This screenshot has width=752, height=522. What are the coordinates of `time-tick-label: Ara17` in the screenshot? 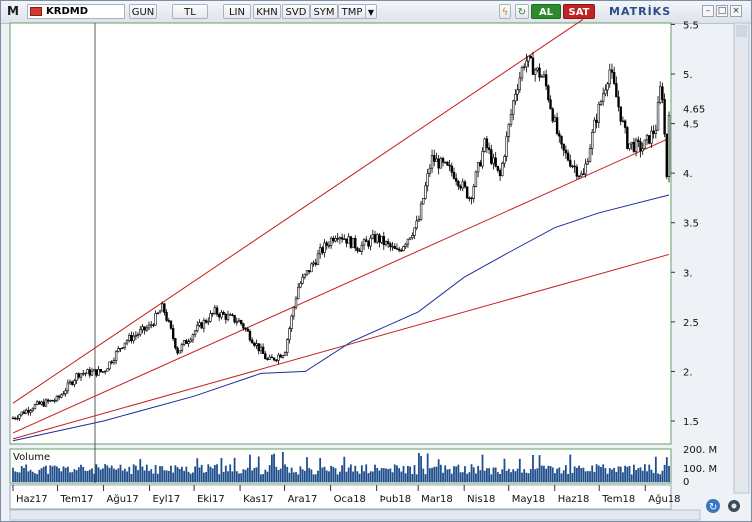 It's located at (303, 499).